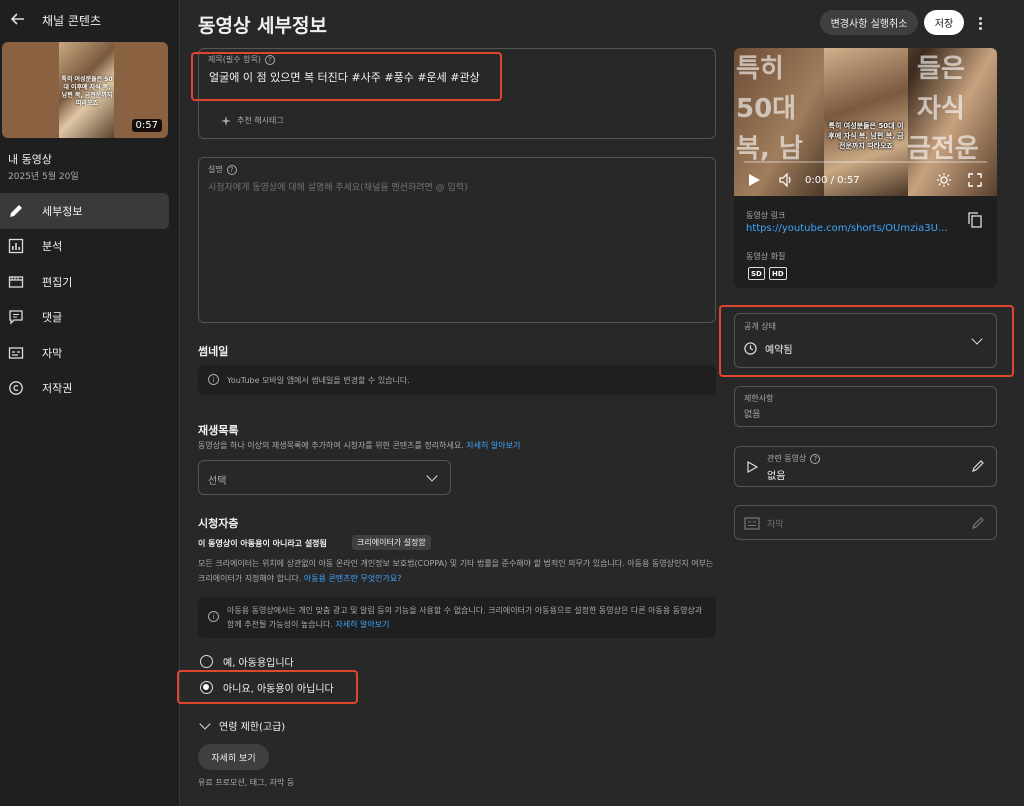  What do you see at coordinates (217, 481) in the screenshot?
I see `playlist-select-value: 선택` at bounding box center [217, 481].